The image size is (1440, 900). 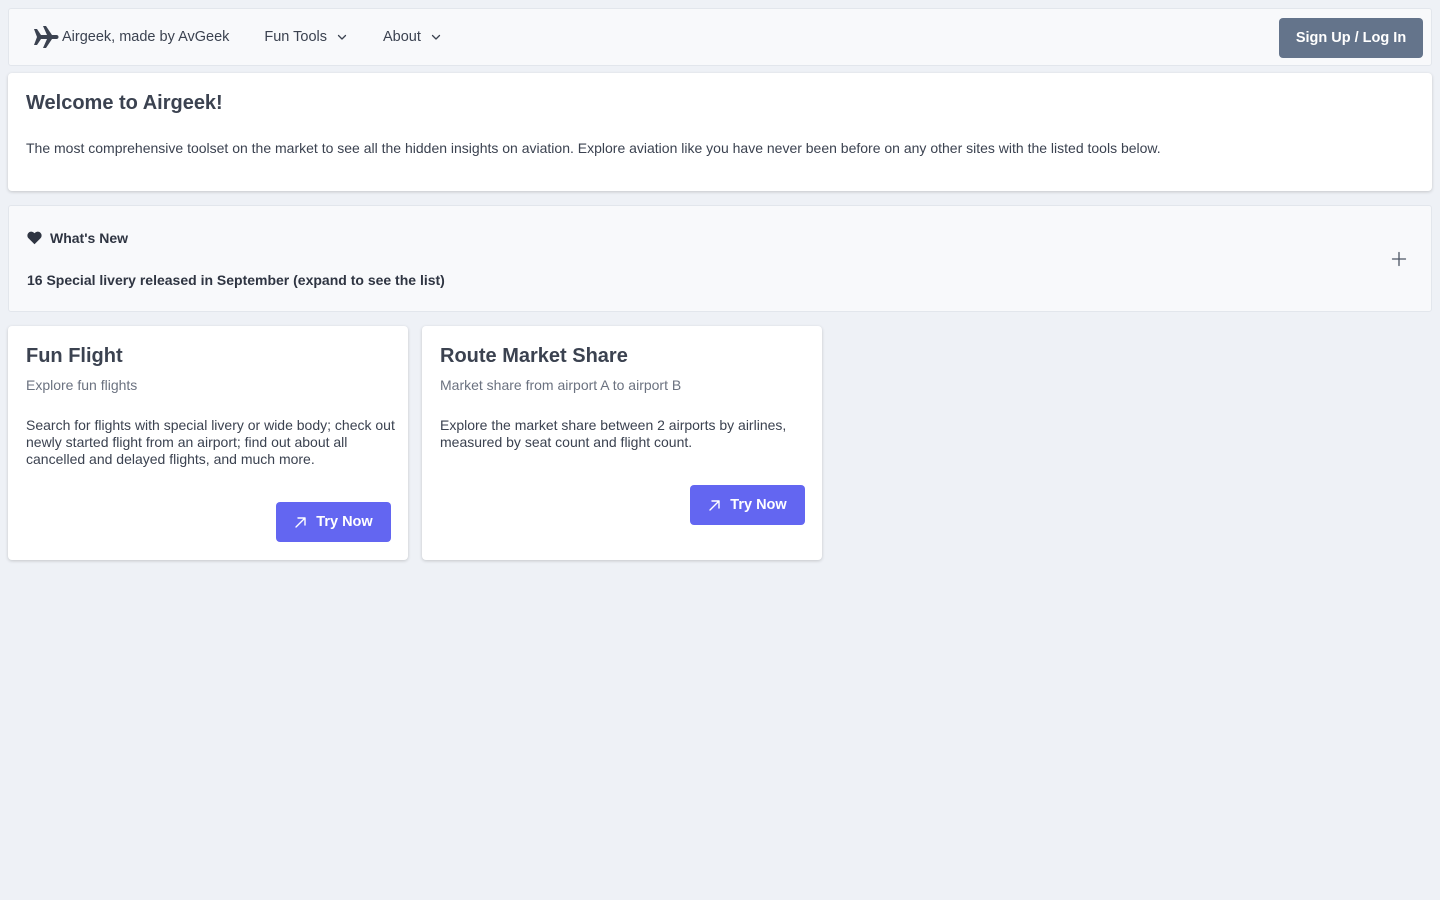 I want to click on menu-about: About, so click(x=412, y=37).